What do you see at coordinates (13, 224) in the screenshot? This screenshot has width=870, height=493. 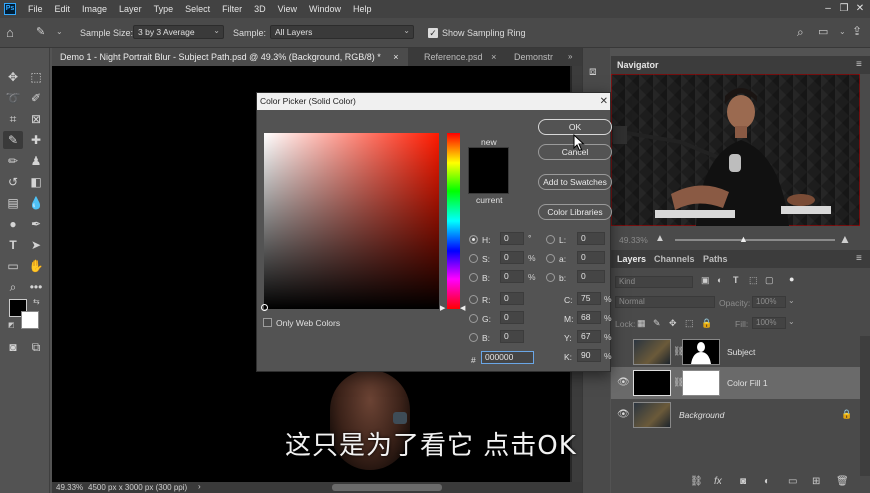 I see `dodge-tool-icon: ●` at bounding box center [13, 224].